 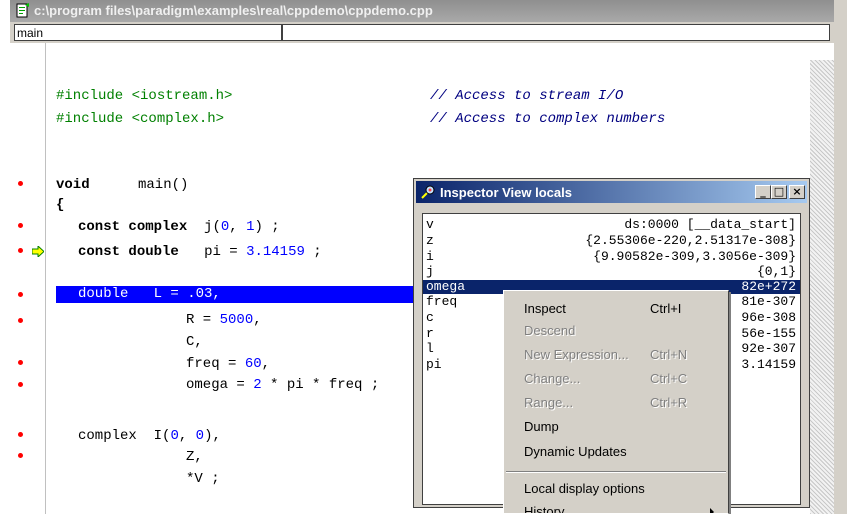 I want to click on code-line: C,, so click(x=194, y=342).